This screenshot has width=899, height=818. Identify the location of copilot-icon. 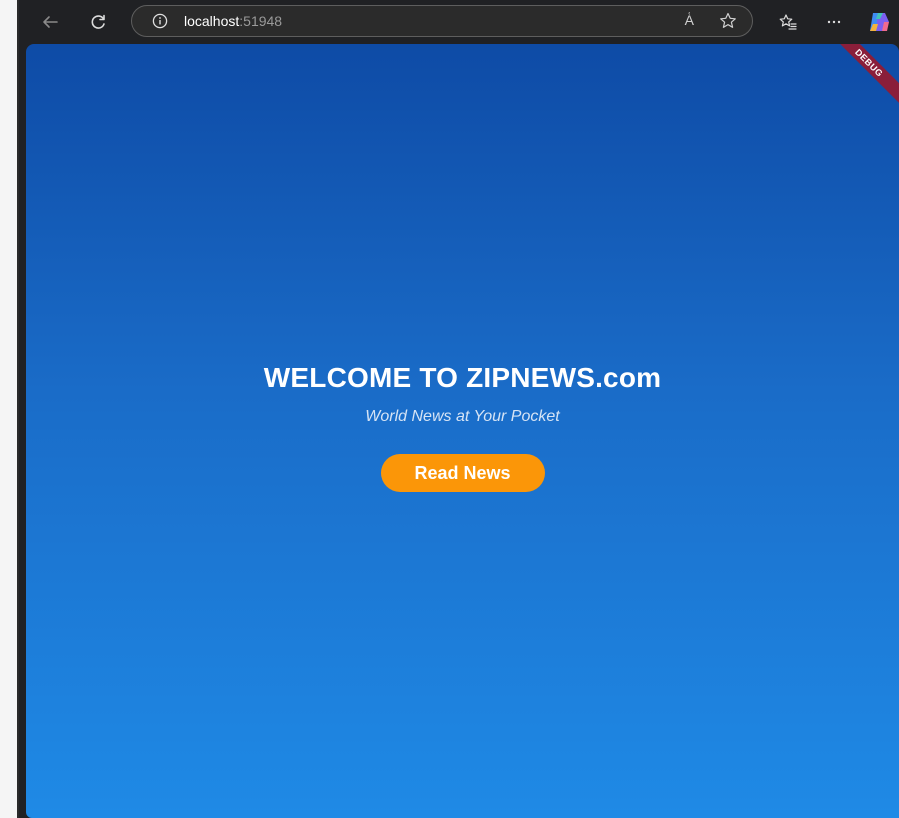
(879, 22).